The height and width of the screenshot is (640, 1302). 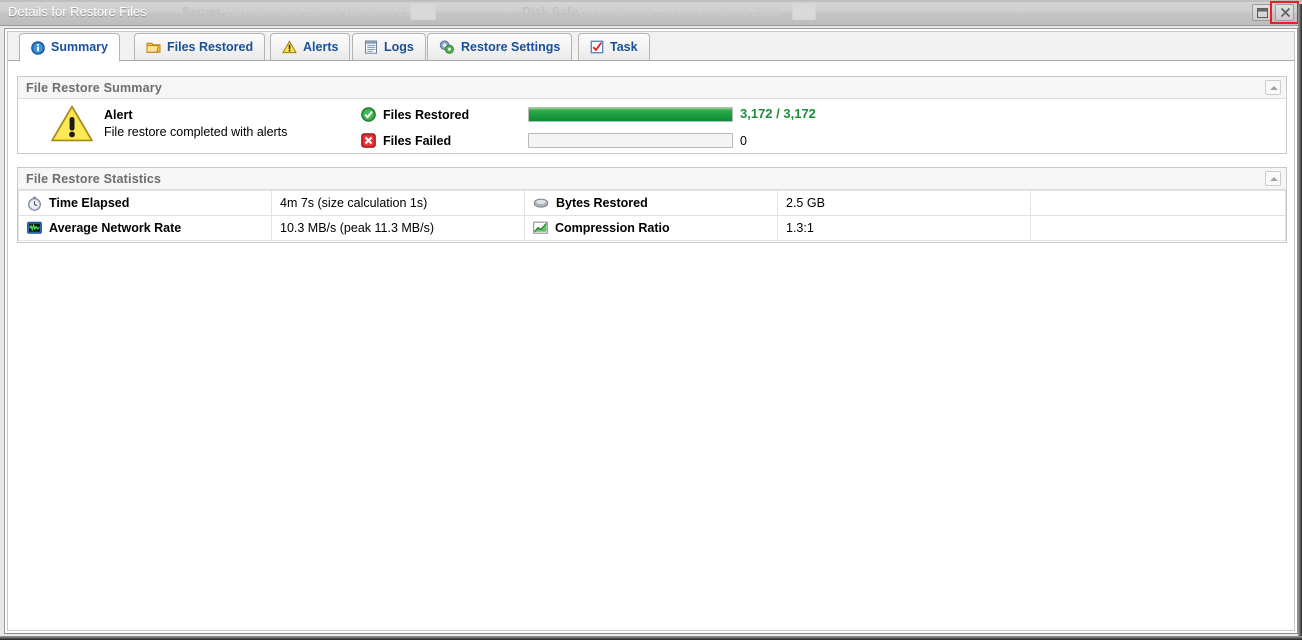 I want to click on tab-files-restored: Files Restored, so click(x=200, y=46).